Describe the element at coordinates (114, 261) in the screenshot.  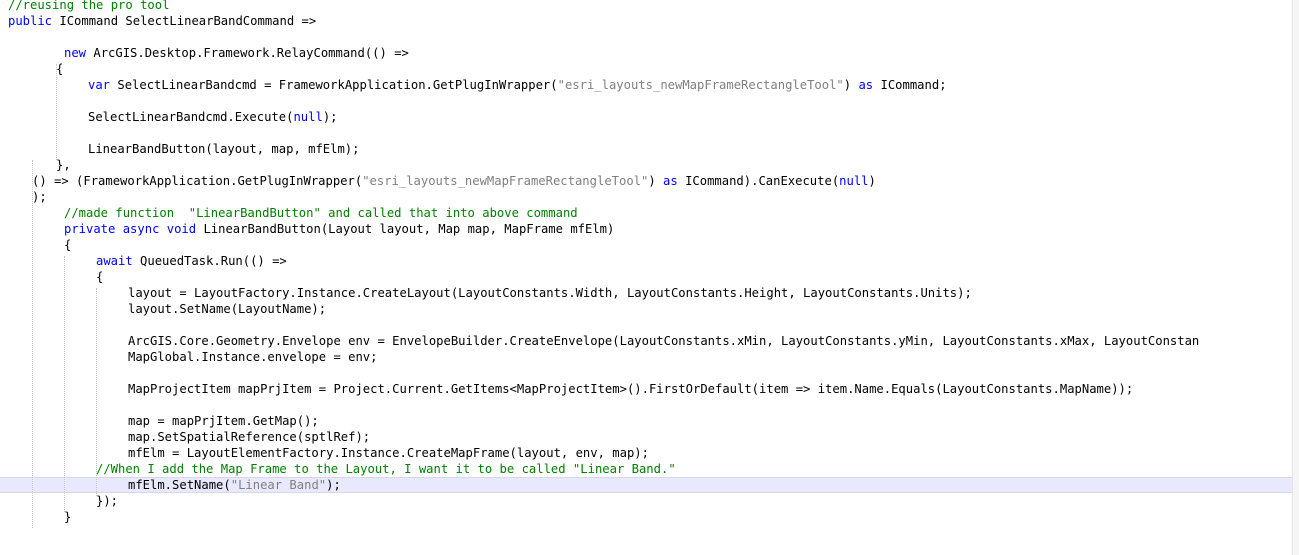
I see `keyword-token: await` at that location.